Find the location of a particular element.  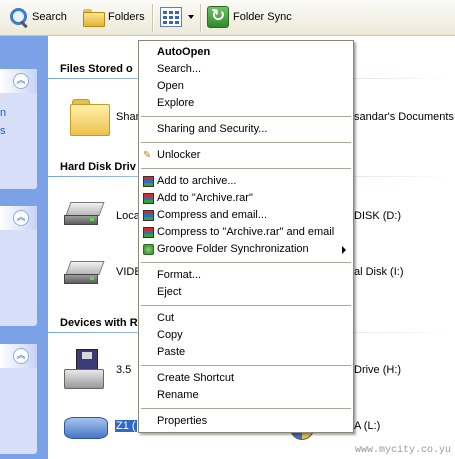

watermark: www.mycity.co.yu is located at coordinates (402, 450).